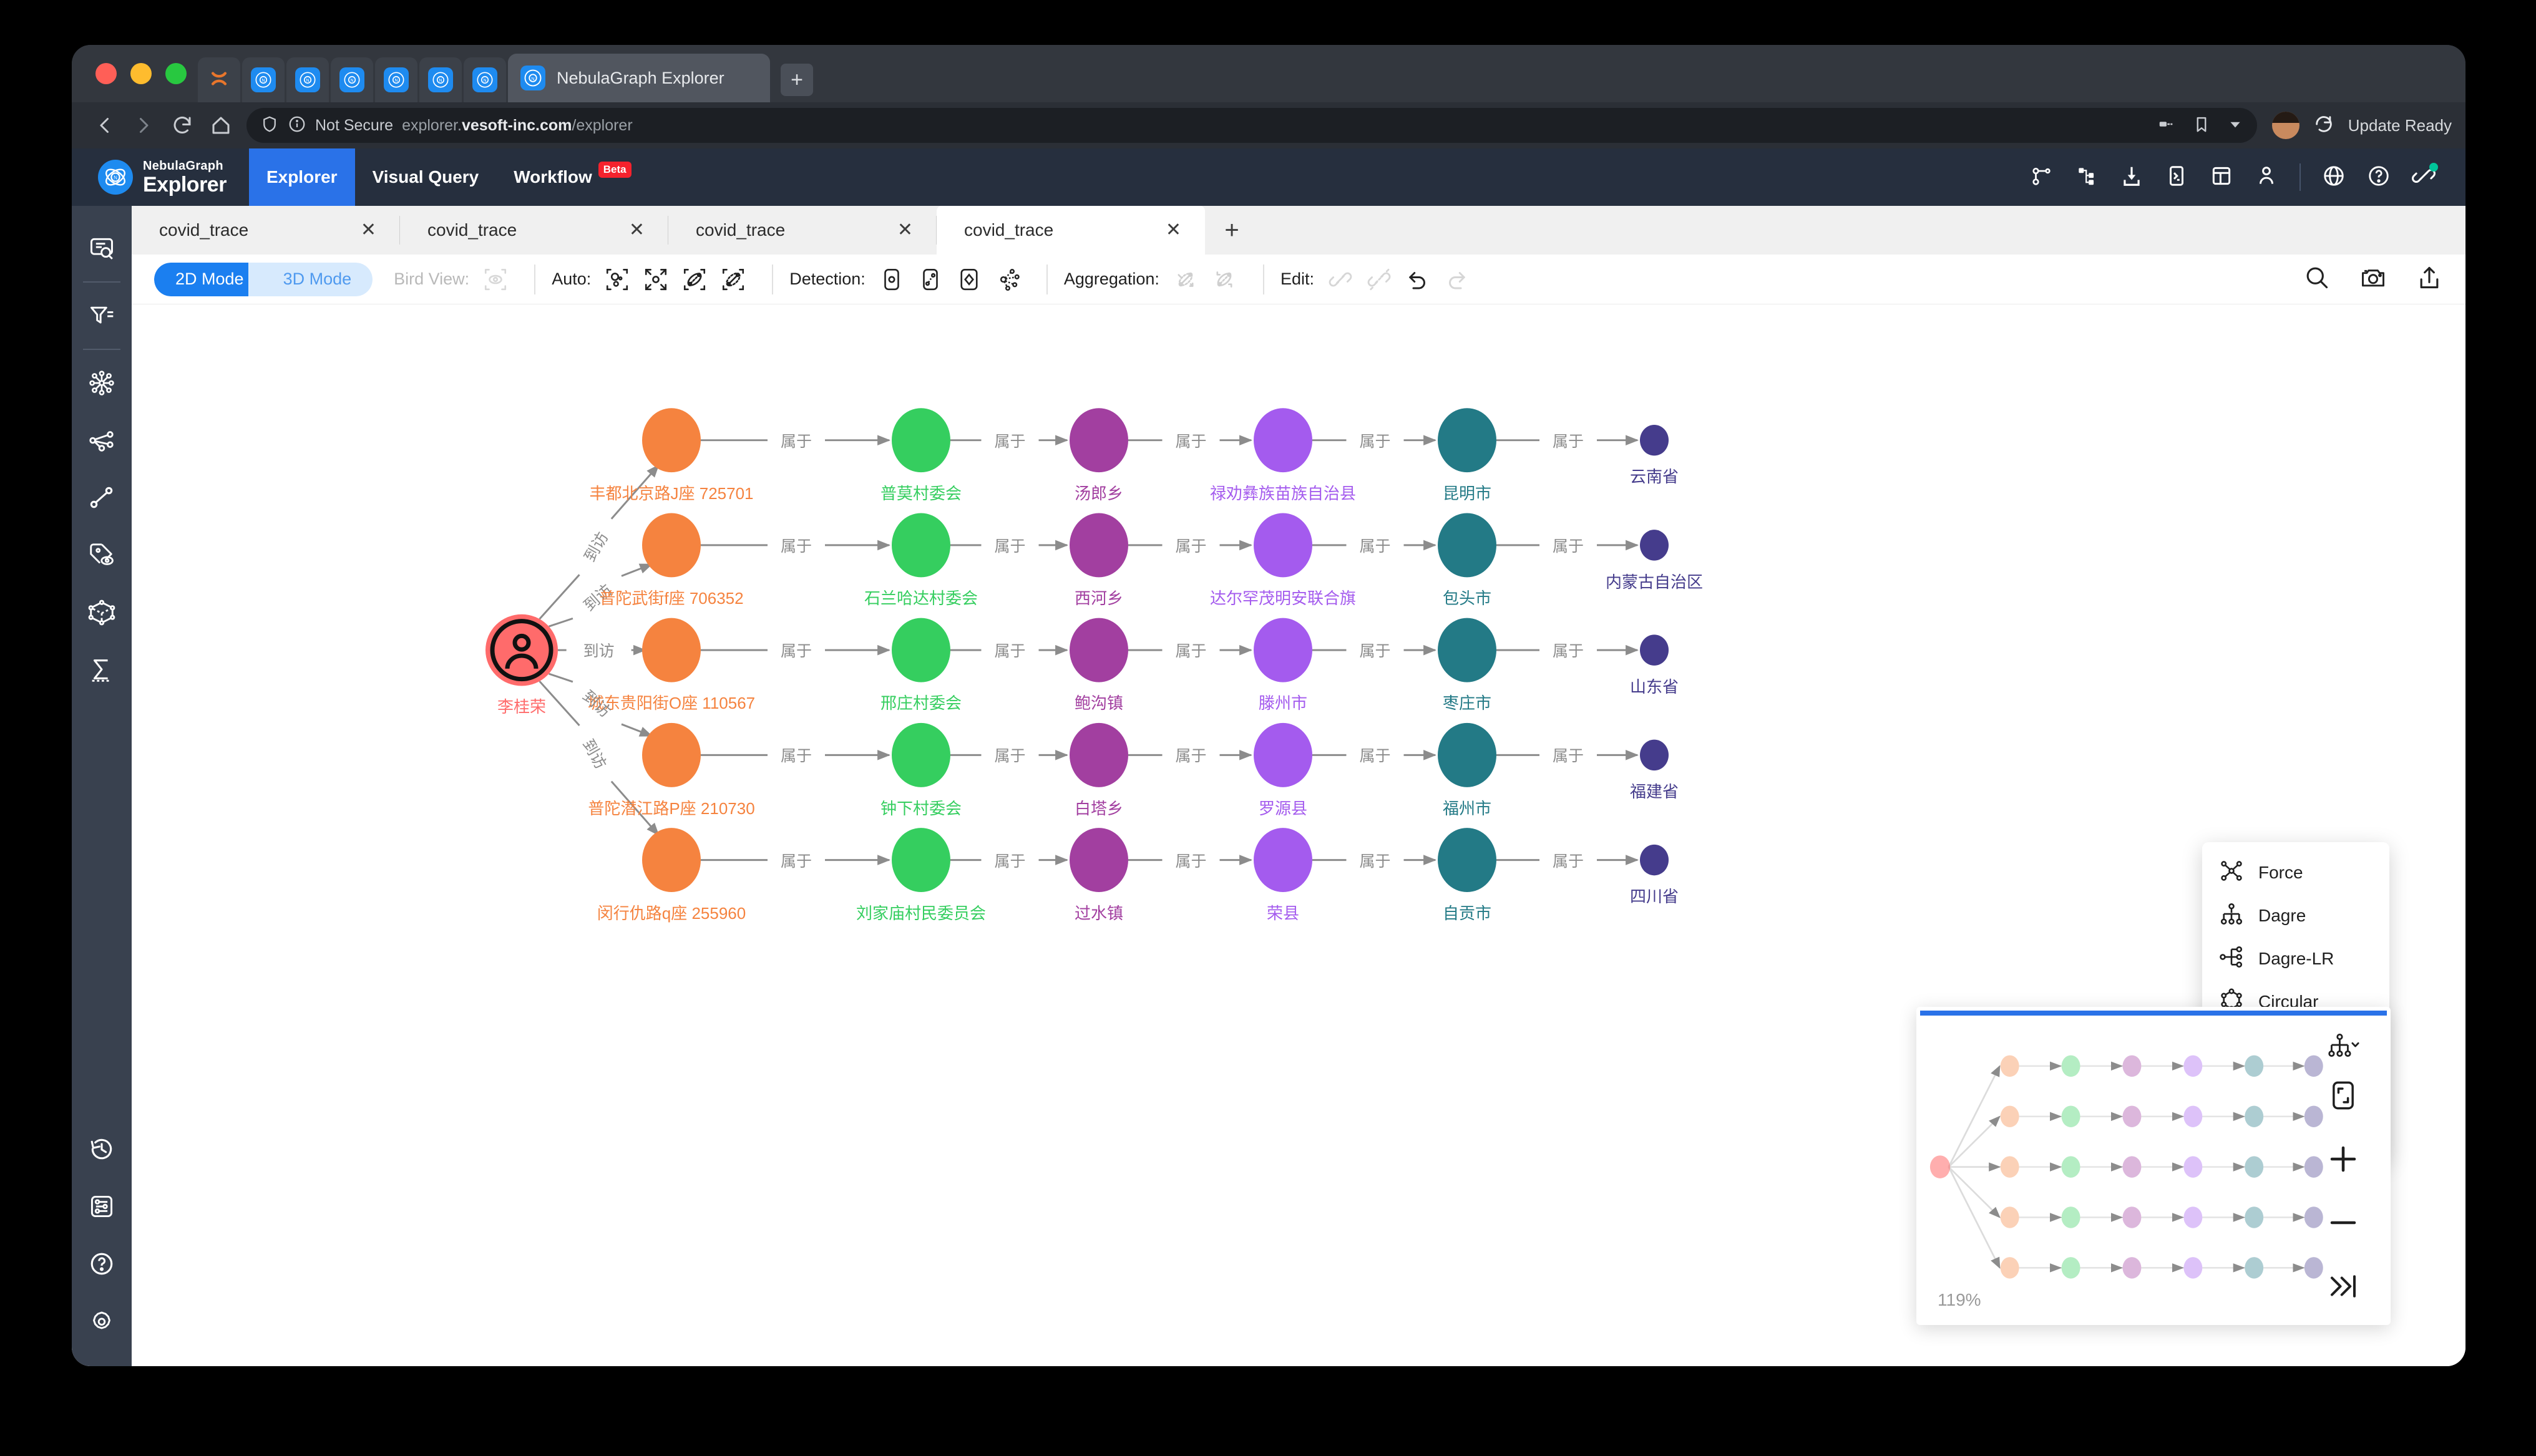 Image resolution: width=2536 pixels, height=1456 pixels. What do you see at coordinates (617, 280) in the screenshot?
I see `auto-select-nodes-icon` at bounding box center [617, 280].